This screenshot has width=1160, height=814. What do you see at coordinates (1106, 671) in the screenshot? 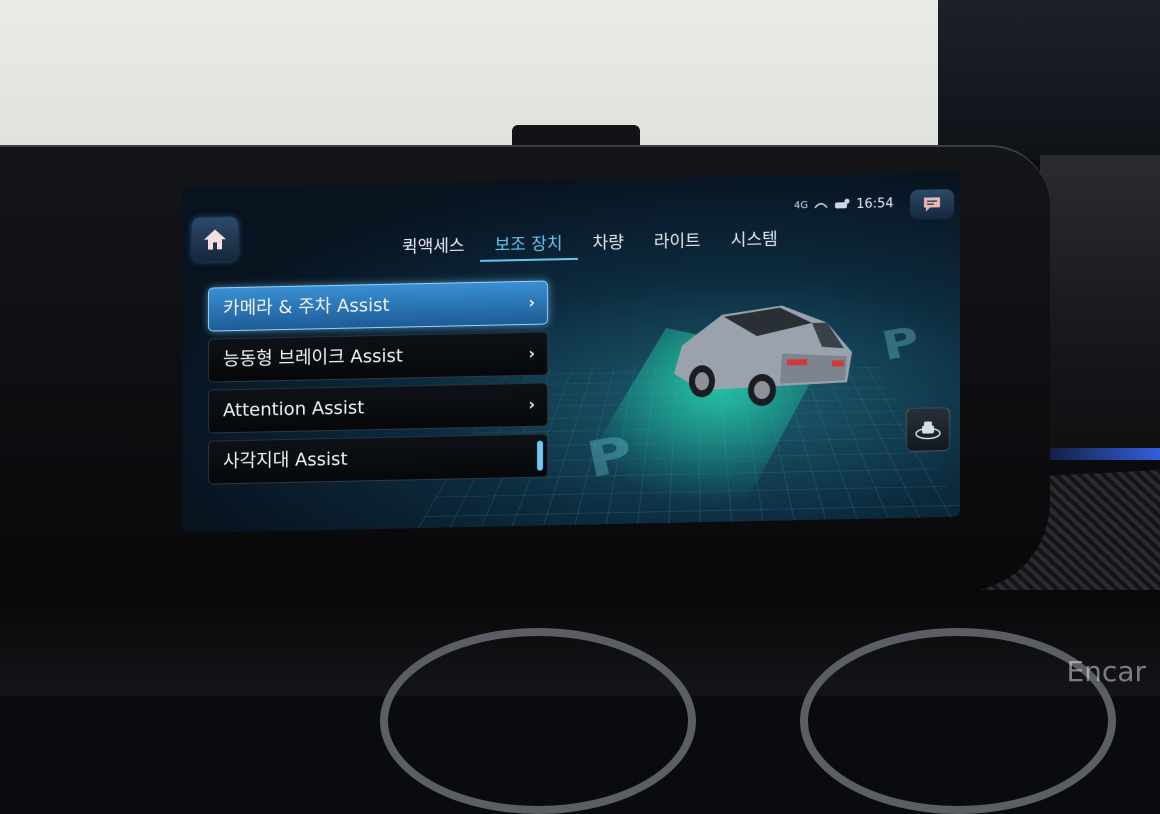
I see `watermark-logo: Encar` at bounding box center [1106, 671].